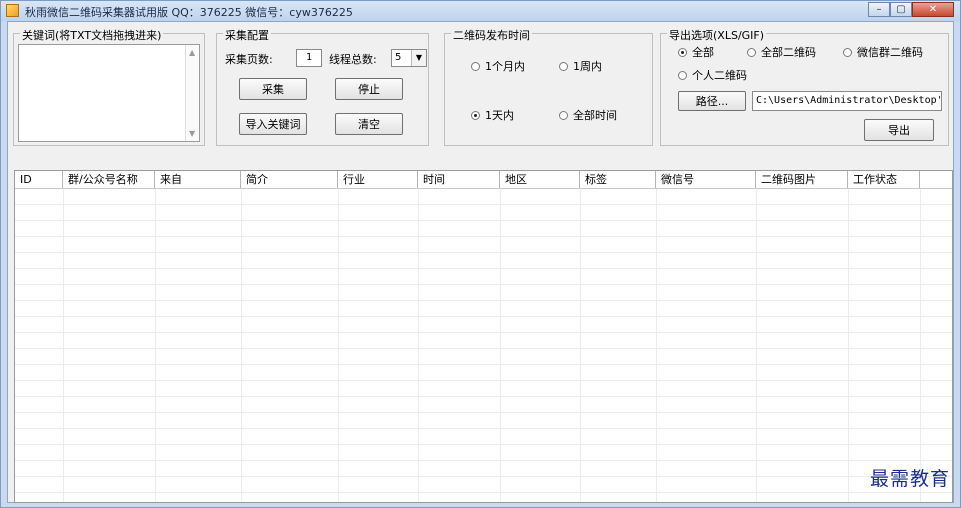 The width and height of the screenshot is (961, 508). What do you see at coordinates (548, 86) in the screenshot?
I see `publish-time-group: 二维码发布时间 1个月内 1周内 1天内 全部时间` at bounding box center [548, 86].